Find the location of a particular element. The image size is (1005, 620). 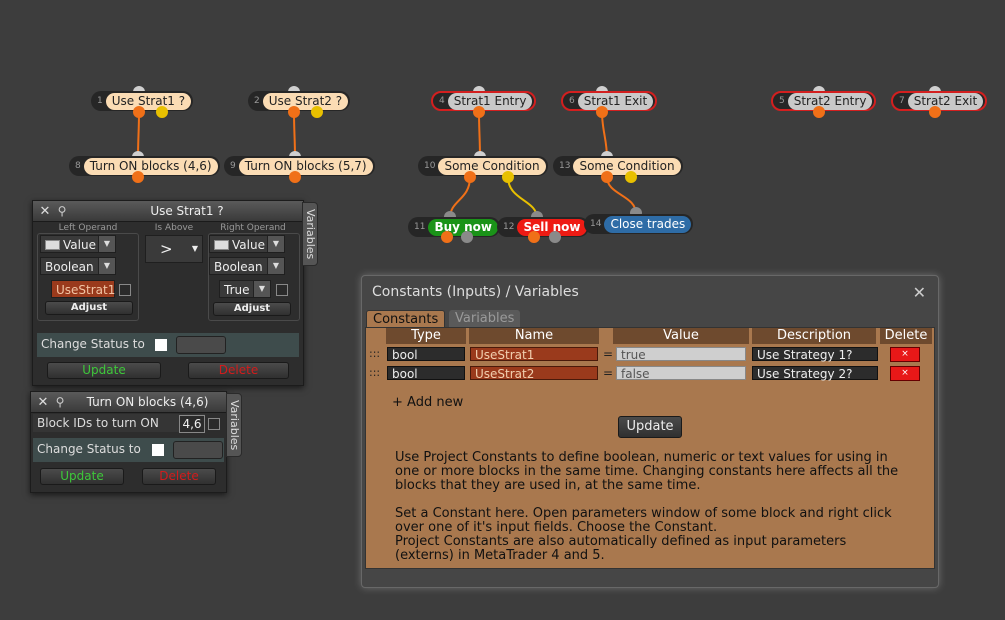

left-kind-value: Boolean is located at coordinates (69, 267).